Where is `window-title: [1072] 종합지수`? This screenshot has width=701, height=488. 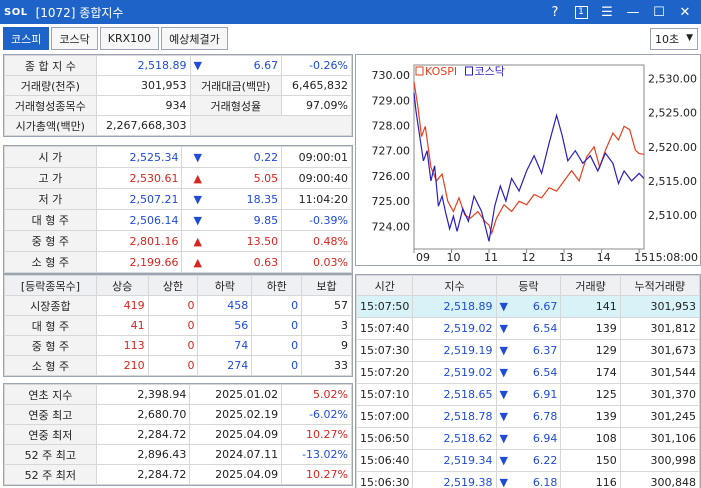
window-title: [1072] 종합지수 is located at coordinates (79, 12).